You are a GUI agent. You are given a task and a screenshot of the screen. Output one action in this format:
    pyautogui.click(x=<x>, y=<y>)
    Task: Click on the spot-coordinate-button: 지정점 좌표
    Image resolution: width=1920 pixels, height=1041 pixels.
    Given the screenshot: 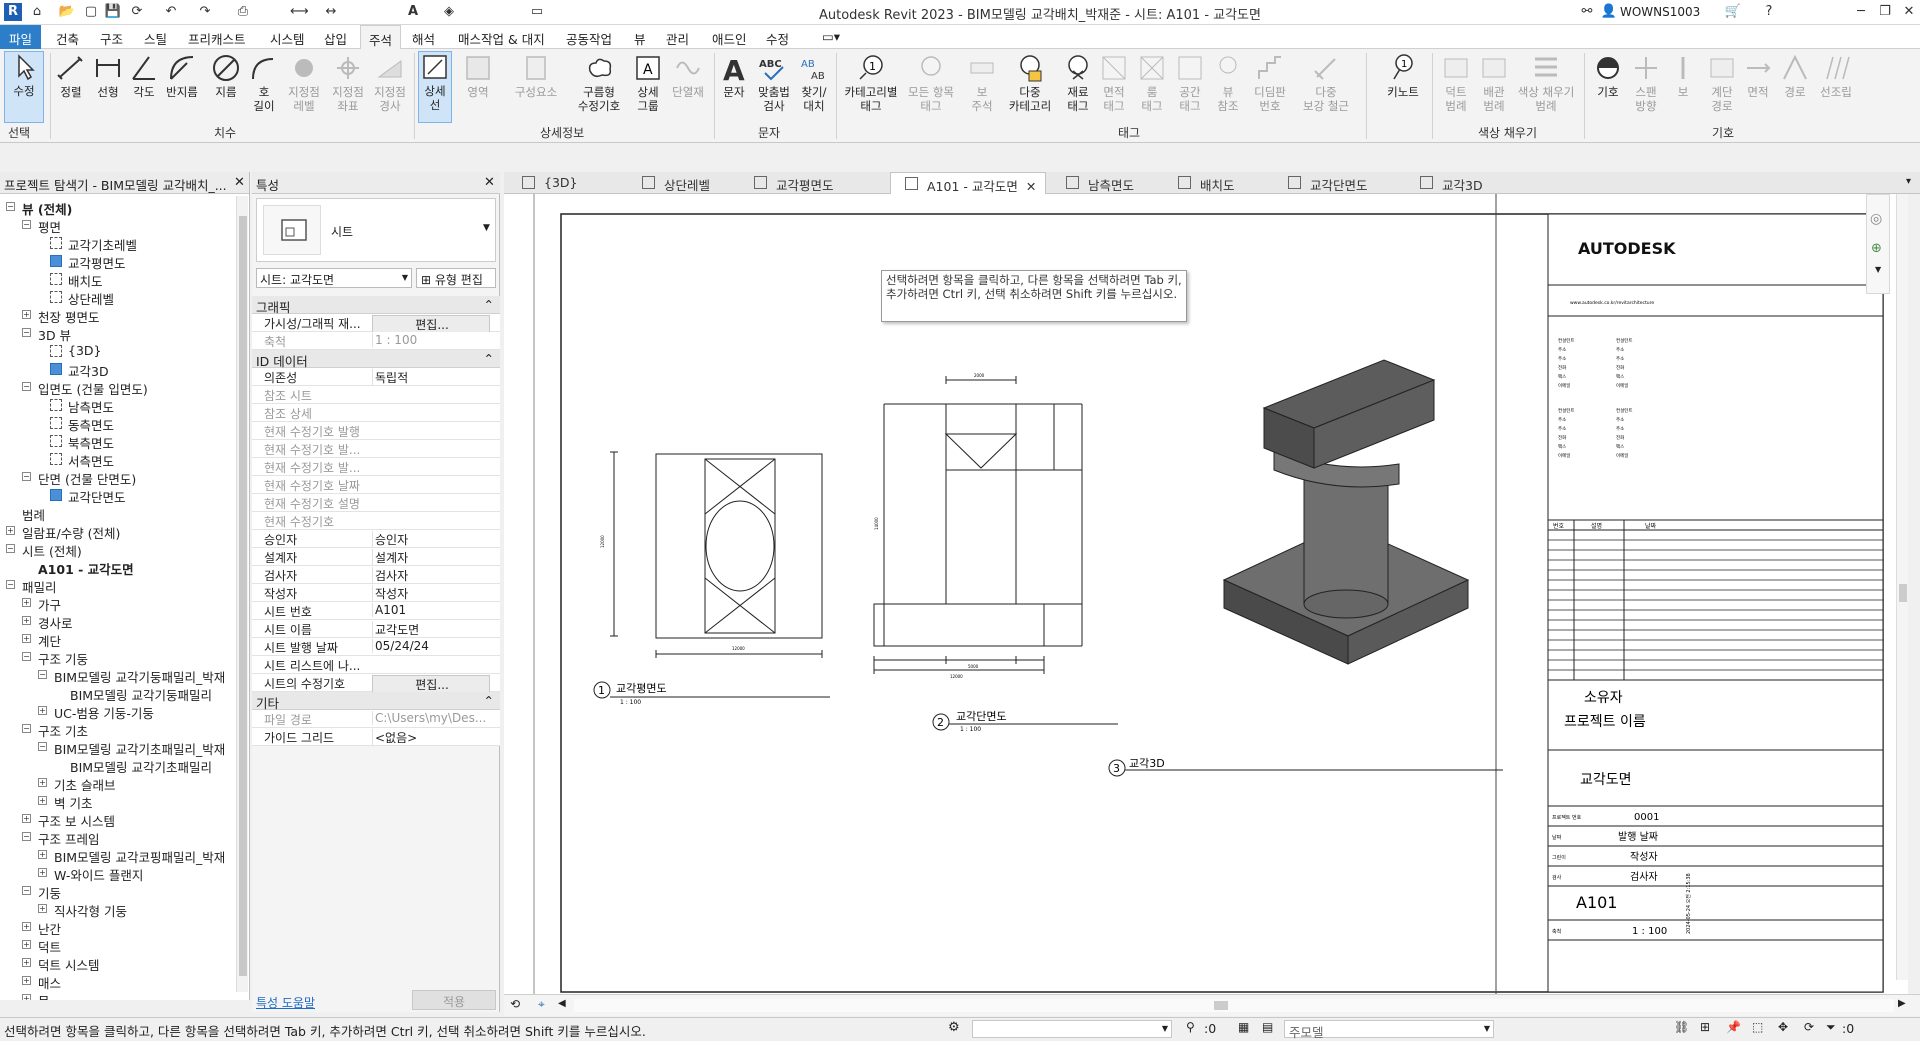 What is the action you would take?
    pyautogui.click(x=348, y=83)
    